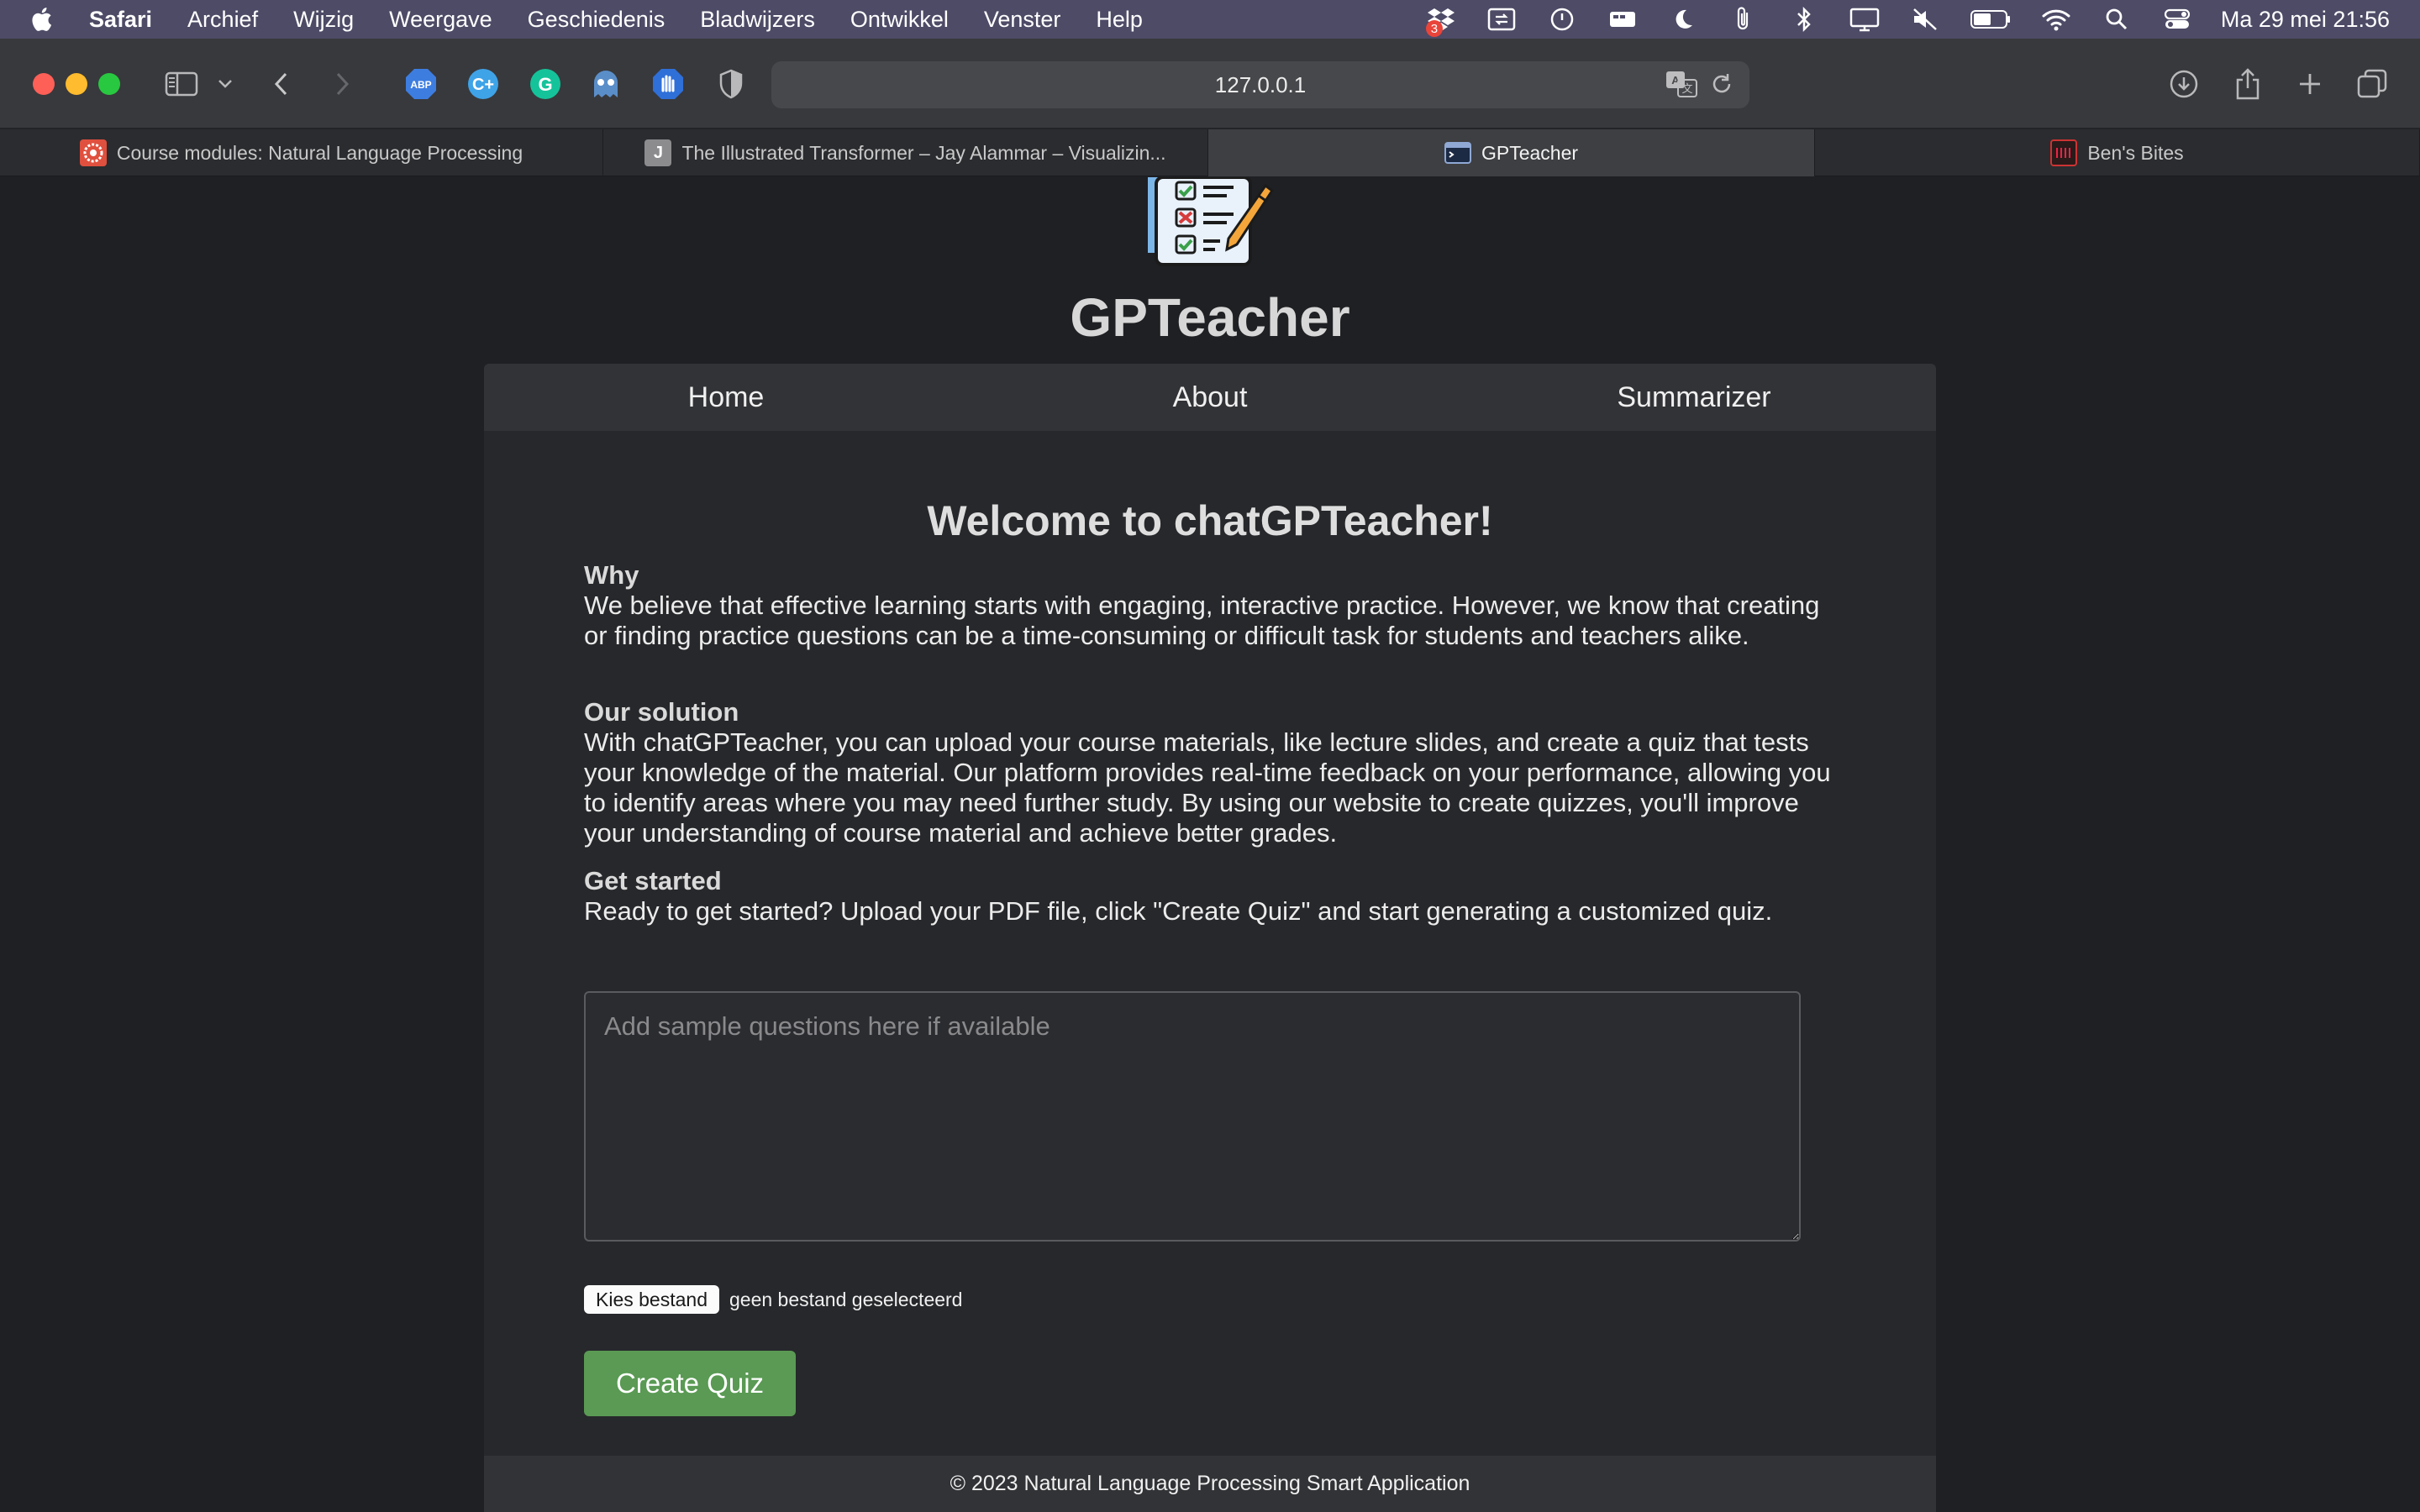 The height and width of the screenshot is (1512, 2420). What do you see at coordinates (281, 84) in the screenshot?
I see `back-icon` at bounding box center [281, 84].